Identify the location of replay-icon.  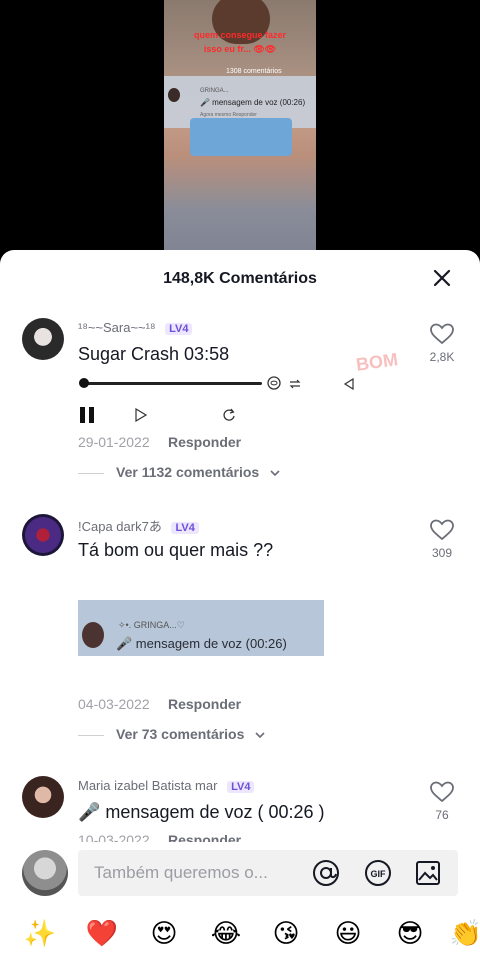
(229, 415).